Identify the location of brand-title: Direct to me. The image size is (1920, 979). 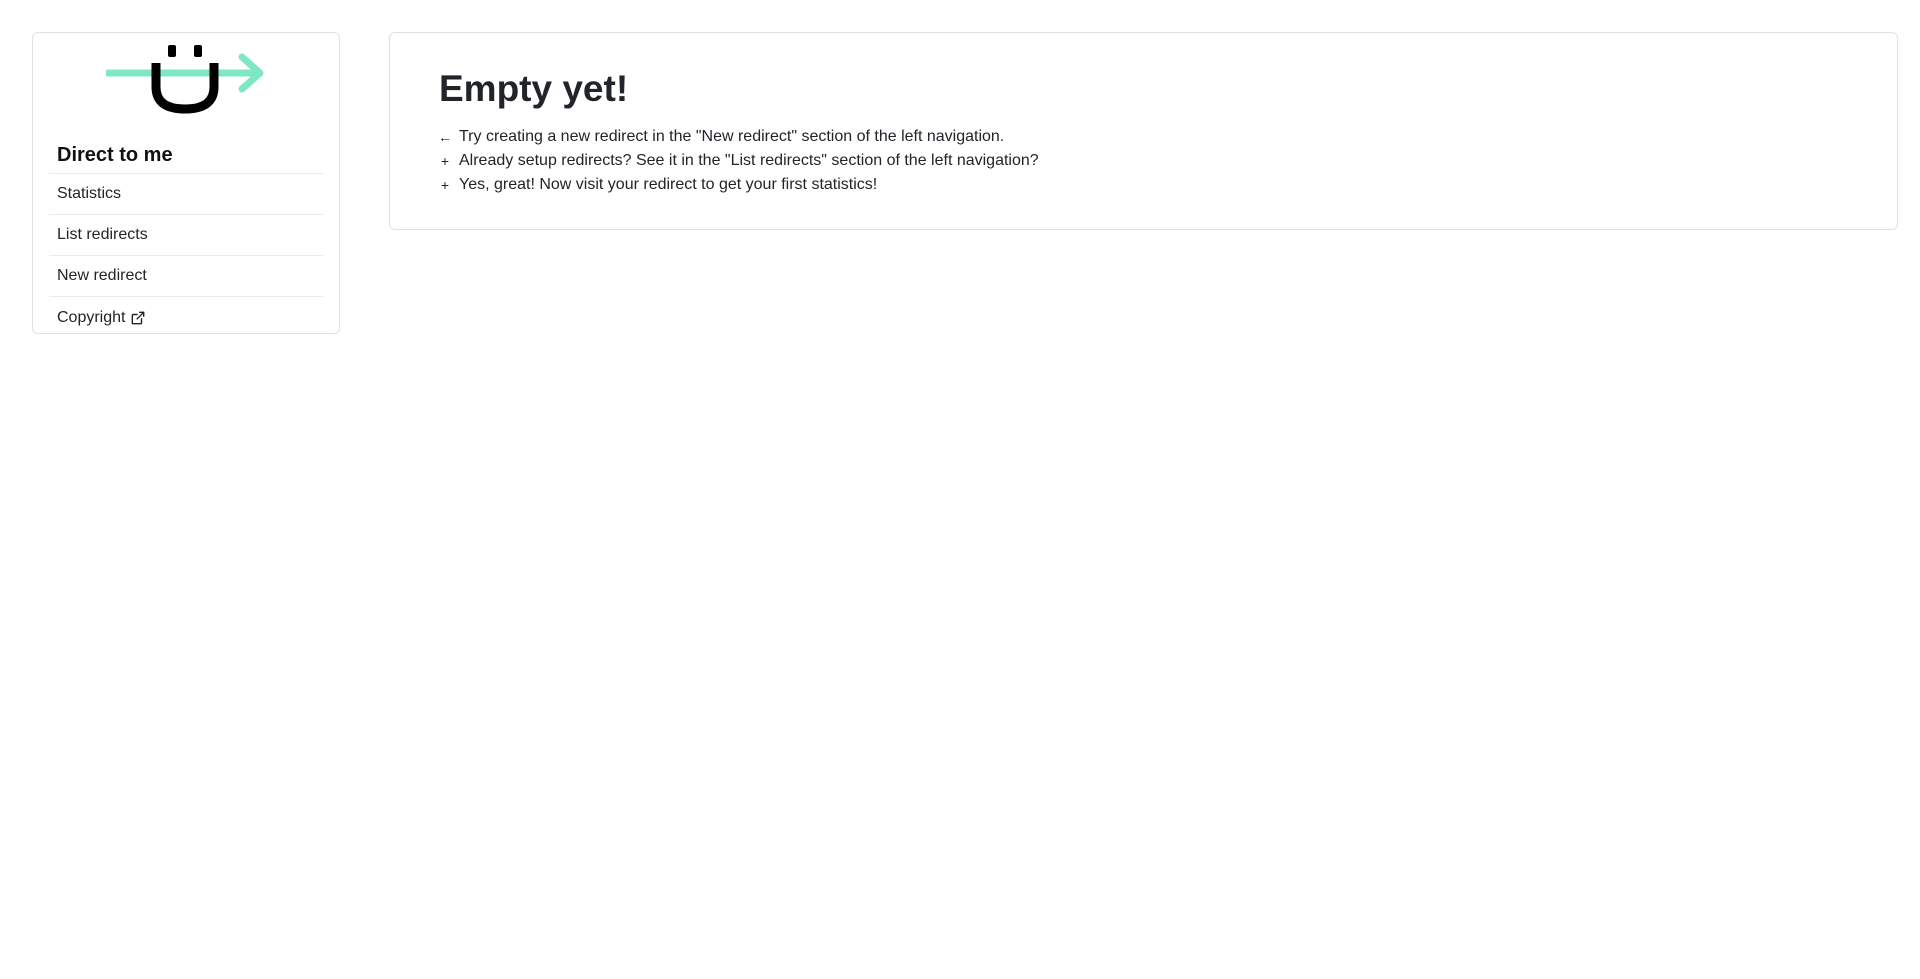
(186, 152).